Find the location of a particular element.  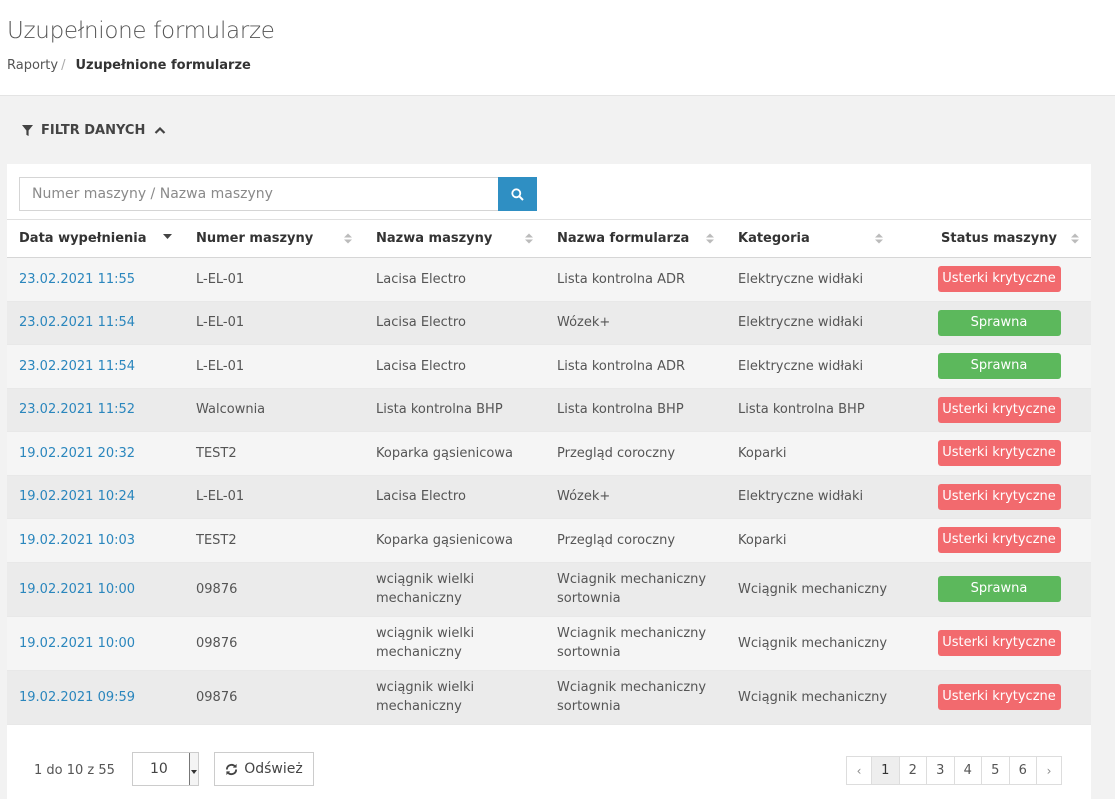

cell-date: 19.02.2021 10:03 is located at coordinates (95, 541).